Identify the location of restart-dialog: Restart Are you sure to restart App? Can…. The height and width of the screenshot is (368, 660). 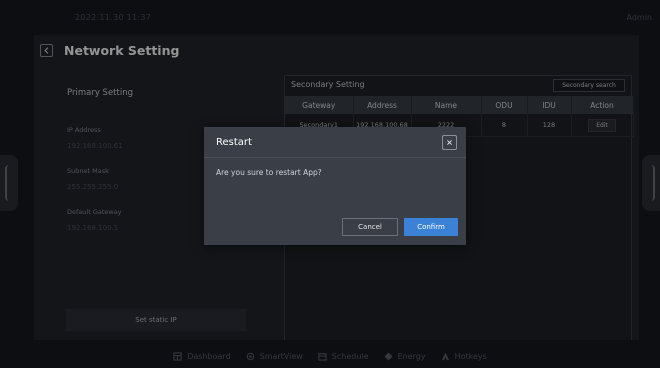
(335, 186).